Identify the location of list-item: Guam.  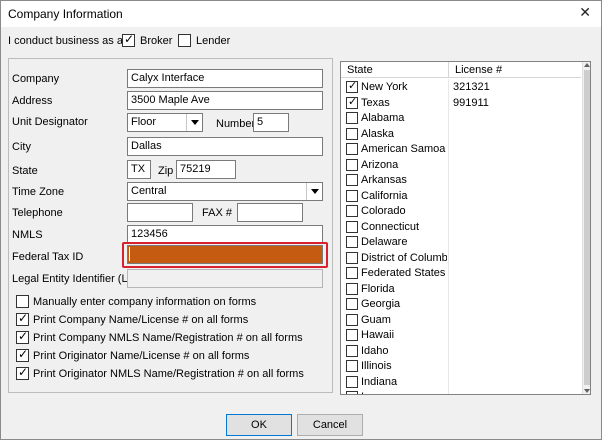
(461, 319).